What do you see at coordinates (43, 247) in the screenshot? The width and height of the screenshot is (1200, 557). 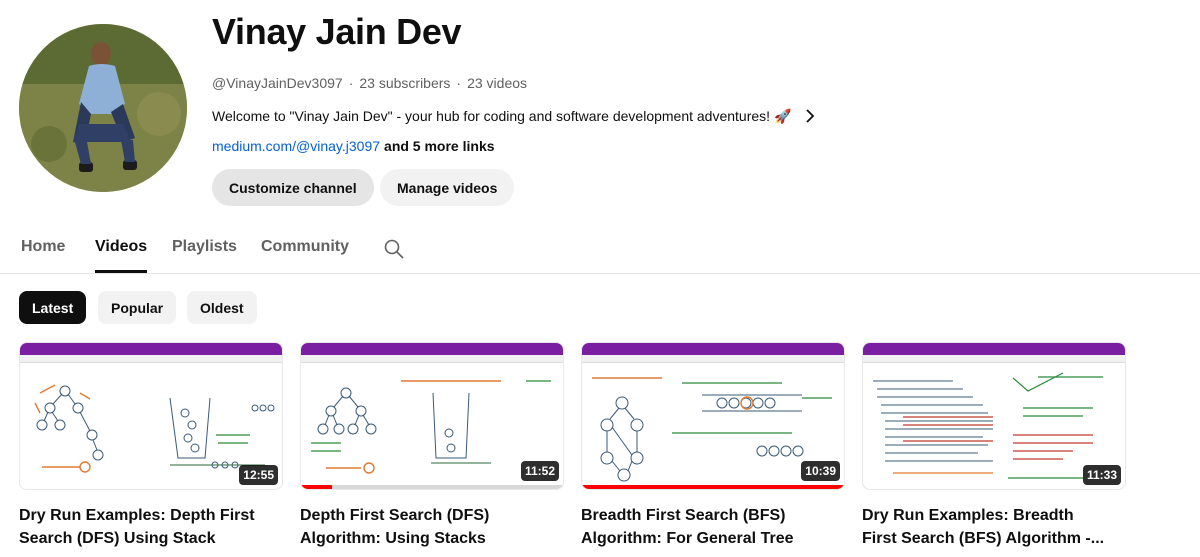 I see `tab-home: Home` at bounding box center [43, 247].